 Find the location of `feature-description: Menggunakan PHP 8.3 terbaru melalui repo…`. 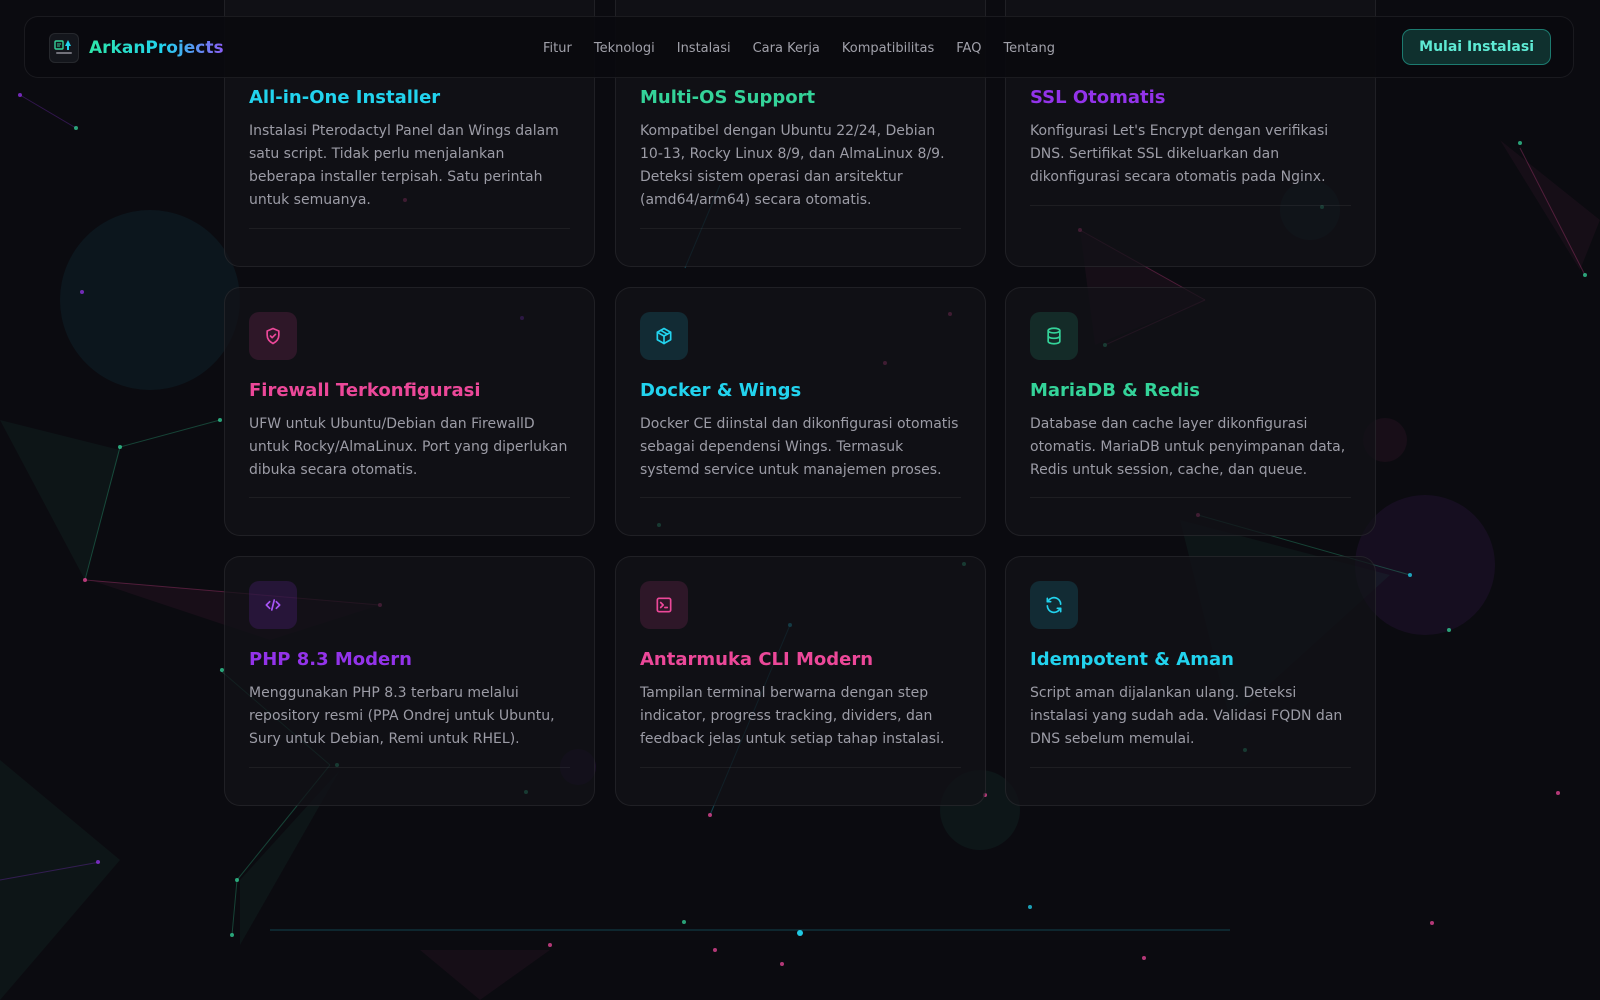

feature-description: Menggunakan PHP 8.3 terbaru melalui repo… is located at coordinates (402, 716).